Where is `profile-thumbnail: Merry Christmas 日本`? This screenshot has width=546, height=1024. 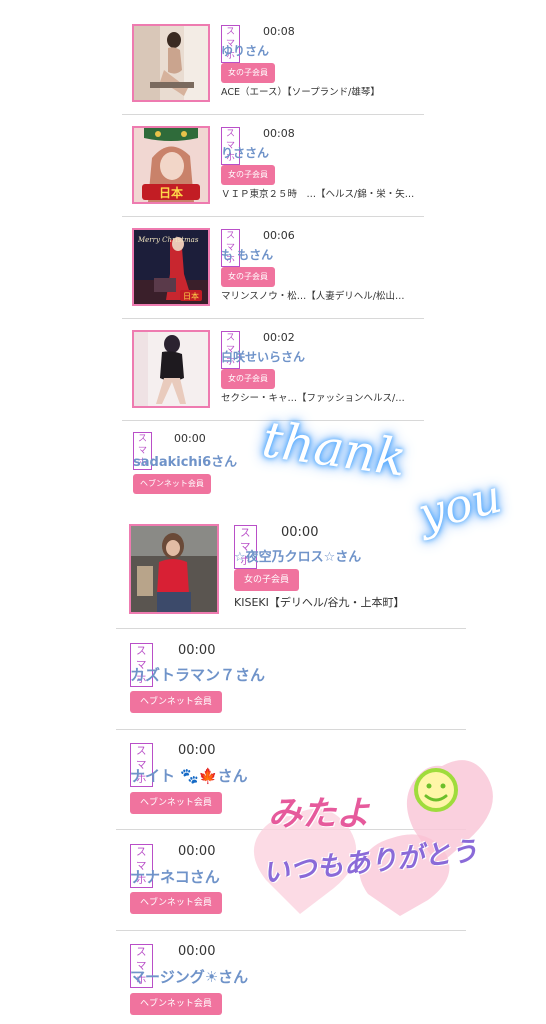 profile-thumbnail: Merry Christmas 日本 is located at coordinates (171, 267).